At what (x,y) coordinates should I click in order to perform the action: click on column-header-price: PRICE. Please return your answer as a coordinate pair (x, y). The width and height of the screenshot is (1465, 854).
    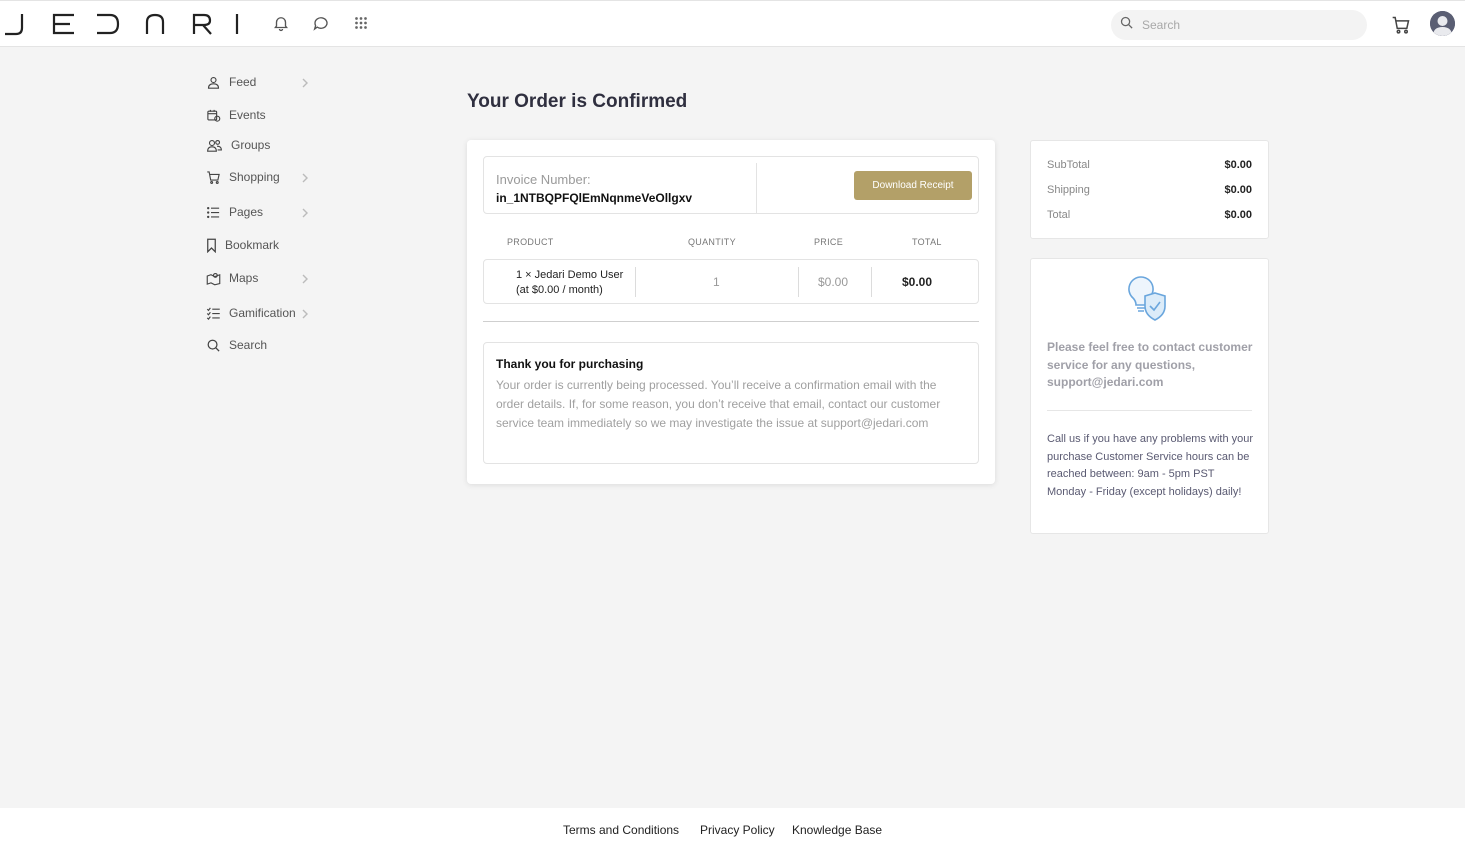
    Looking at the image, I should click on (829, 242).